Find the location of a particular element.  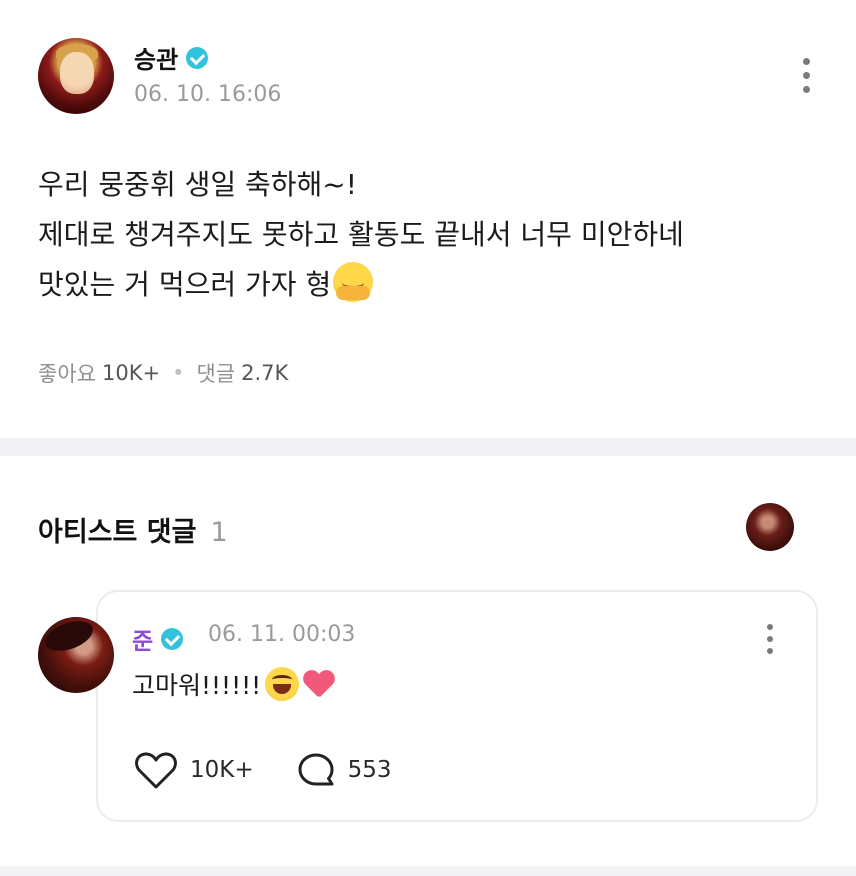

artist-avatar-small is located at coordinates (770, 527).